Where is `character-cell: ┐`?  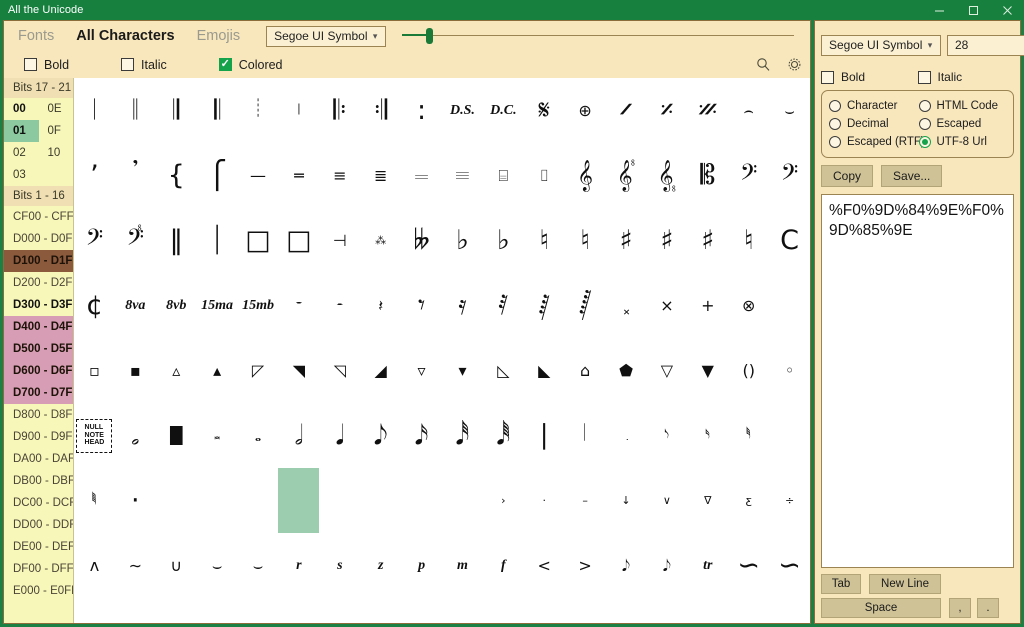
character-cell: ┐ is located at coordinates (626, 610).